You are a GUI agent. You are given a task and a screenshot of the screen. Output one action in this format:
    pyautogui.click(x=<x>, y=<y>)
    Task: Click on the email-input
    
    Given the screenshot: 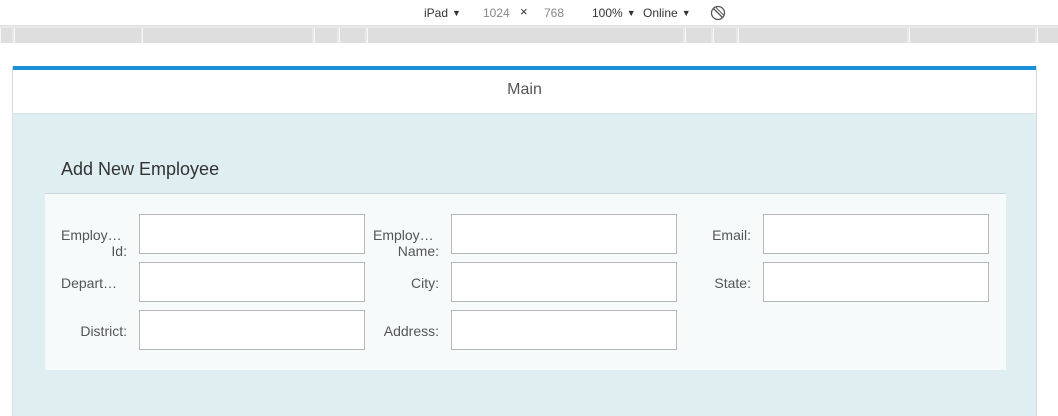 What is the action you would take?
    pyautogui.click(x=876, y=234)
    